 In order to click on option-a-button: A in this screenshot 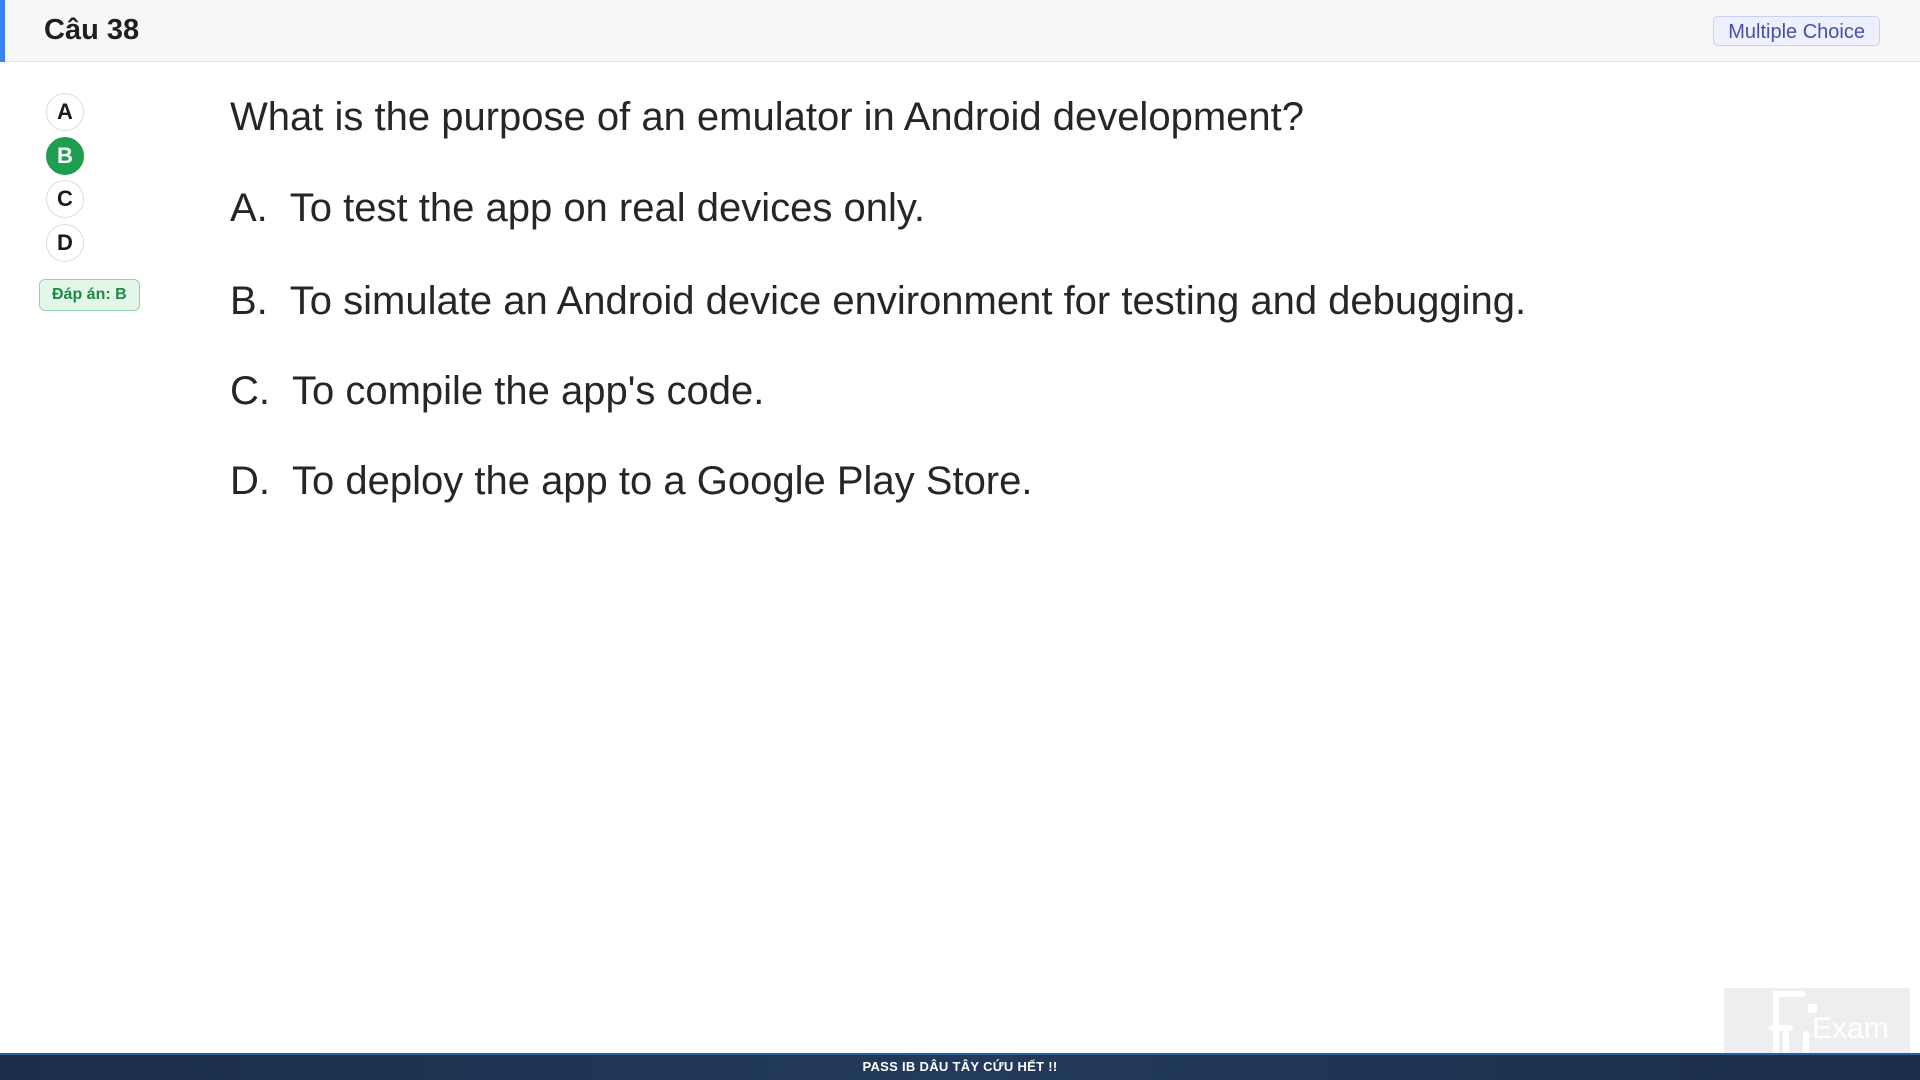, I will do `click(65, 112)`.